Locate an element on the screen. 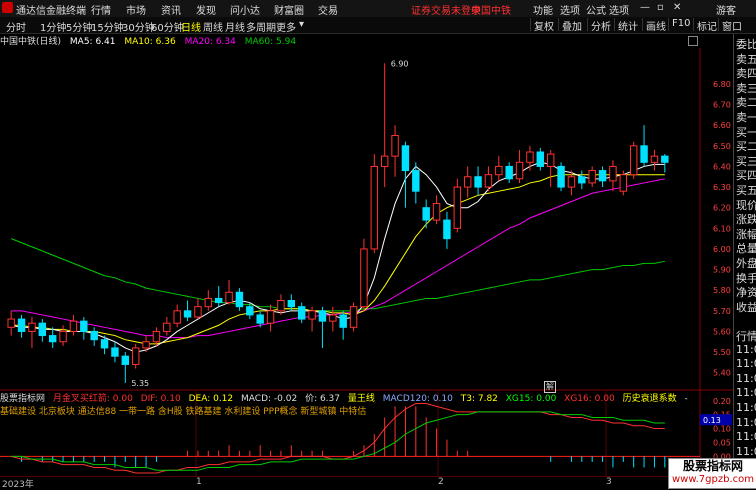 Image resolution: width=756 pixels, height=490 pixels. chart-stock-label: 中国中铁(日线) is located at coordinates (31, 42).